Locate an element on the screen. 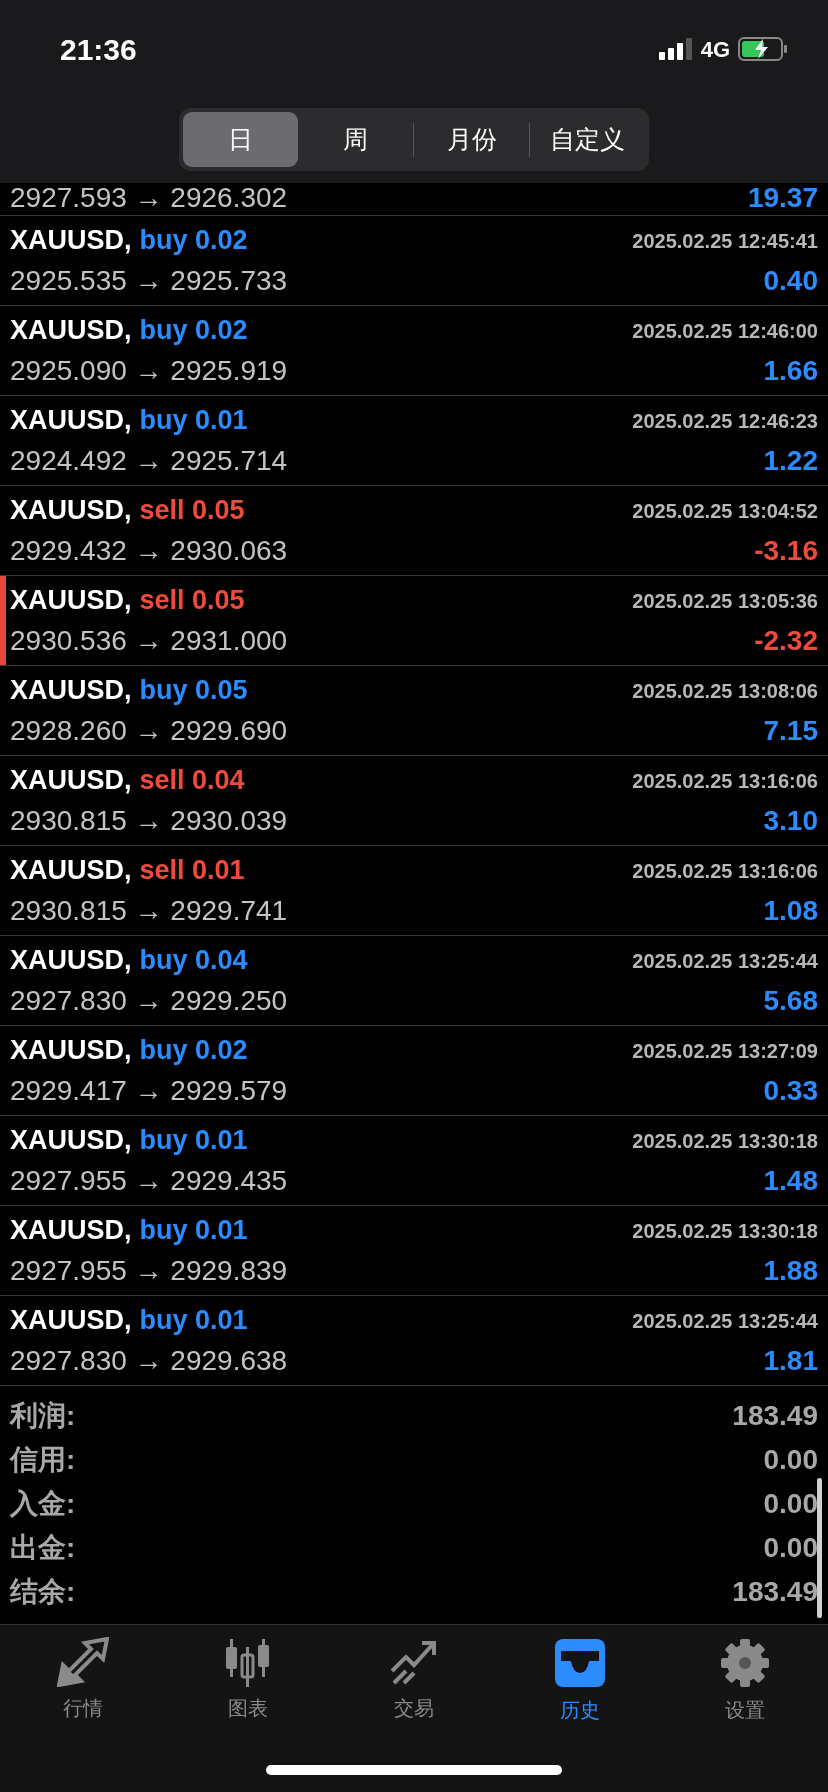  deal-time: 2025.02.25 13:30:18 is located at coordinates (725, 1231).